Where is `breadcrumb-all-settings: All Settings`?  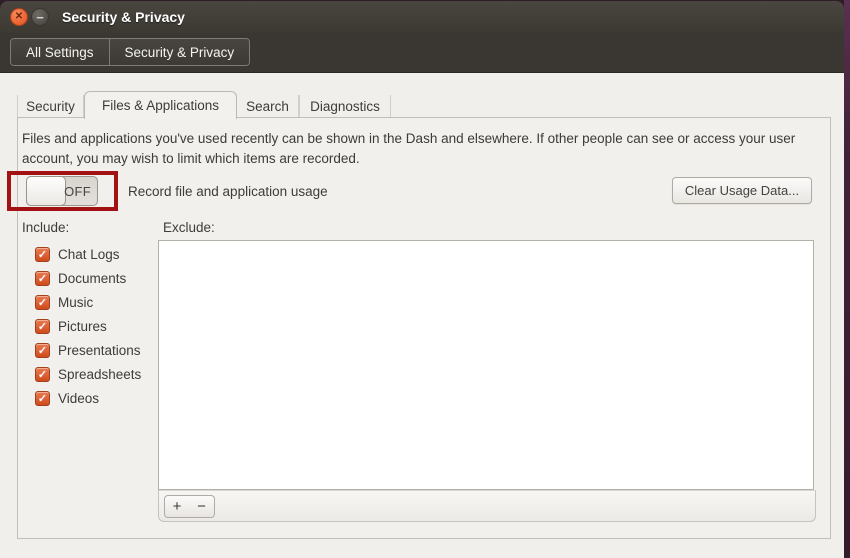 breadcrumb-all-settings: All Settings is located at coordinates (60, 52).